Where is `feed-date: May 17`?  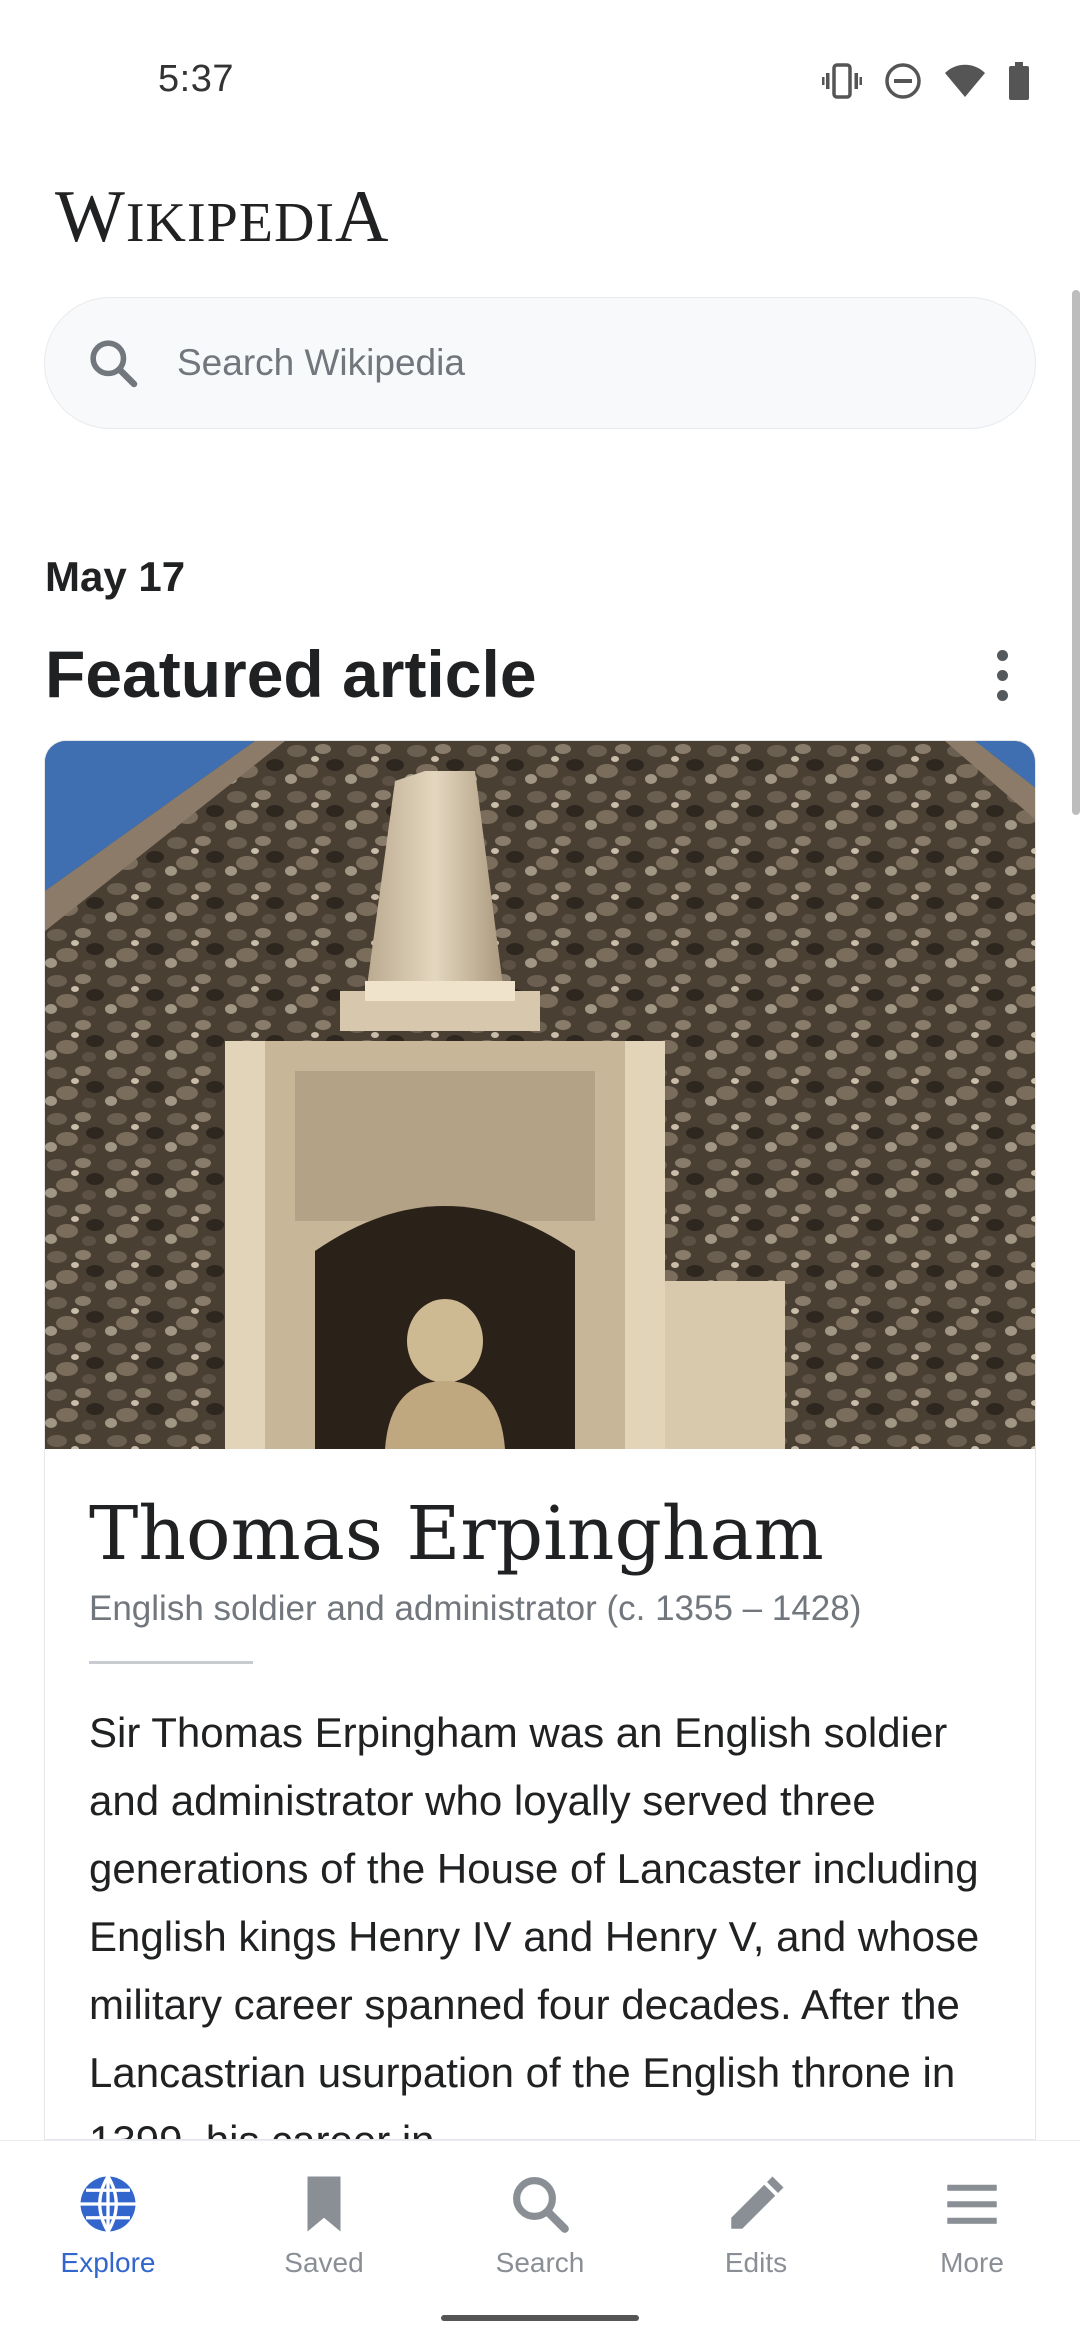
feed-date: May 17 is located at coordinates (115, 576).